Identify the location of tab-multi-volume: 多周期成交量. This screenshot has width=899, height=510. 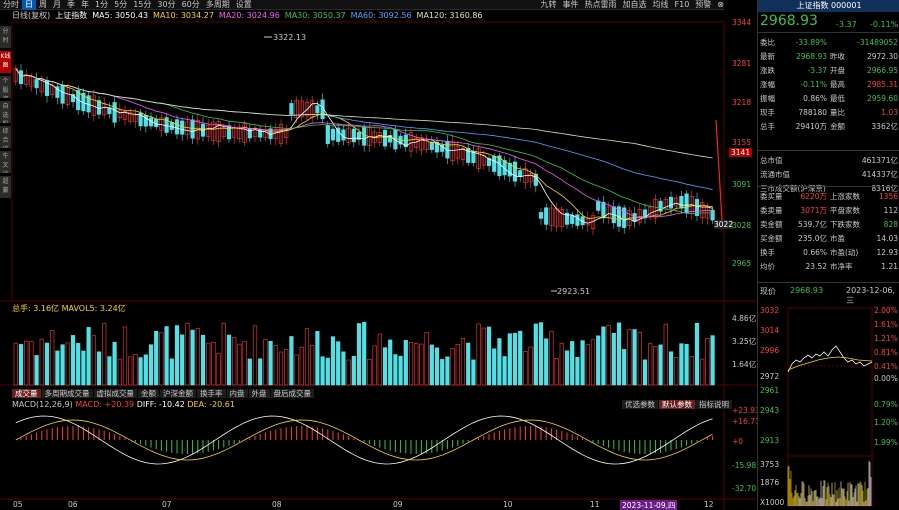
(67, 393).